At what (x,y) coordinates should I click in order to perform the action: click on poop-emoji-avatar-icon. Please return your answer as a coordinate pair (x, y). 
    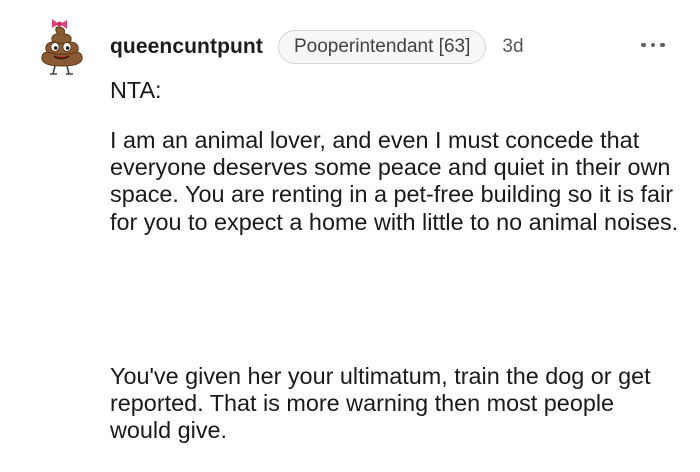
    Looking at the image, I should click on (62, 47).